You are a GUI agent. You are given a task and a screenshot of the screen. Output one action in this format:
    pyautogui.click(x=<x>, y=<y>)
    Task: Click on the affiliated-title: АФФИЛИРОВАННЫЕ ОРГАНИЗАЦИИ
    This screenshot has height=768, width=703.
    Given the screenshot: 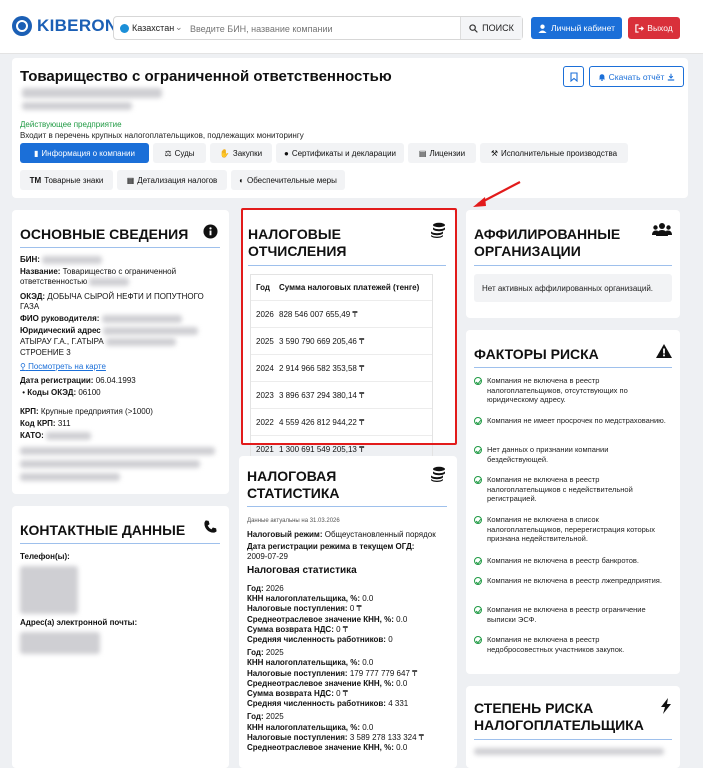 What is the action you would take?
    pyautogui.click(x=547, y=243)
    